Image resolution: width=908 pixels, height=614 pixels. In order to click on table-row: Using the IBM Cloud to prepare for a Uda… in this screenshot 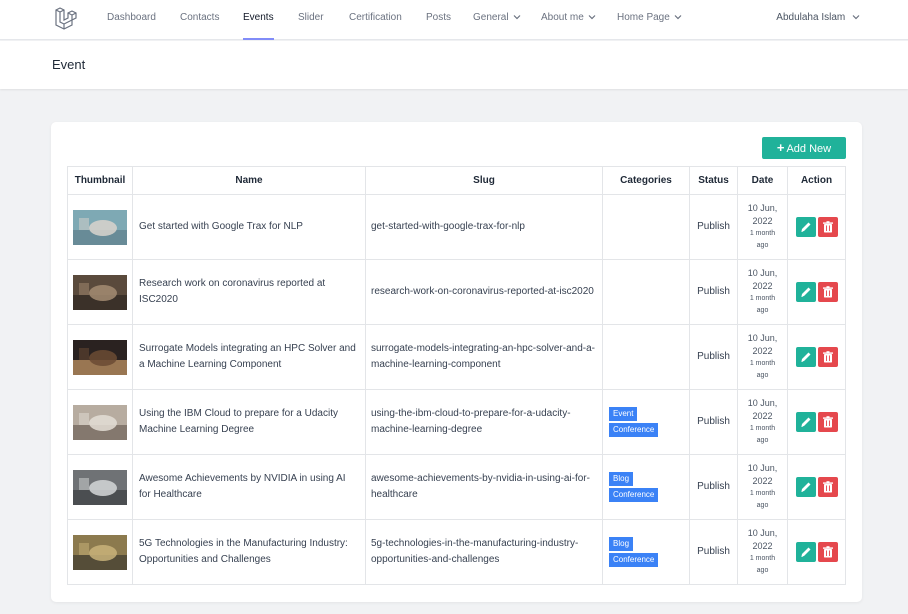, I will do `click(456, 422)`.